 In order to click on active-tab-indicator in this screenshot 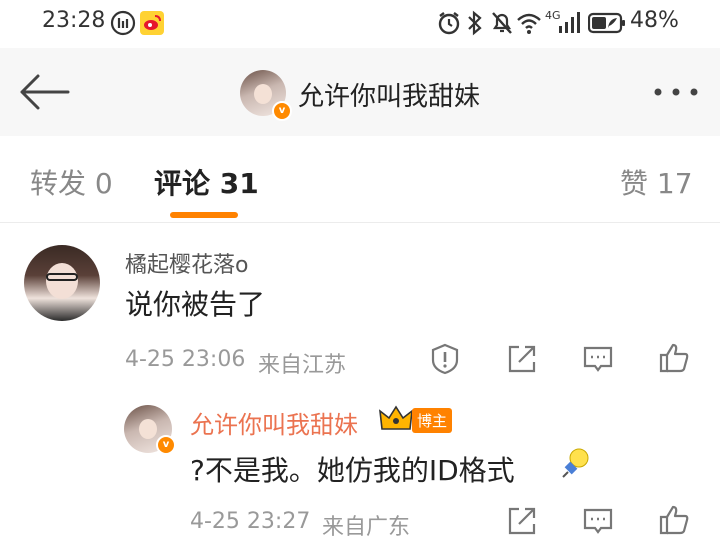, I will do `click(204, 215)`.